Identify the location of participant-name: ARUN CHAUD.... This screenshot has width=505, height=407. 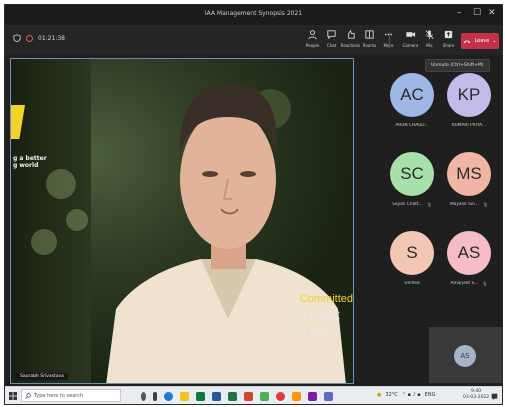
(412, 125).